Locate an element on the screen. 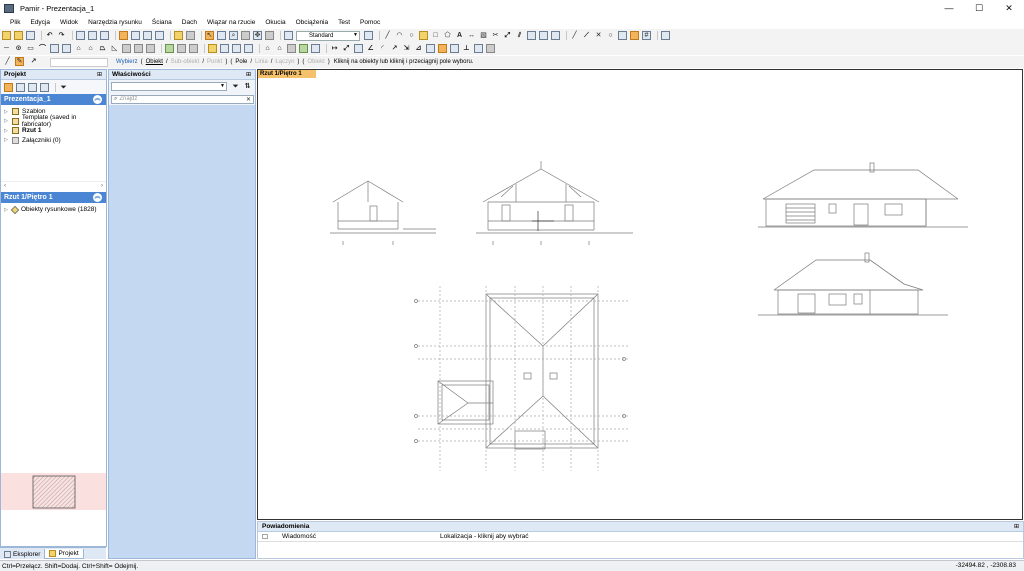 This screenshot has width=1024, height=571. block-tool-icon is located at coordinates (555, 35).